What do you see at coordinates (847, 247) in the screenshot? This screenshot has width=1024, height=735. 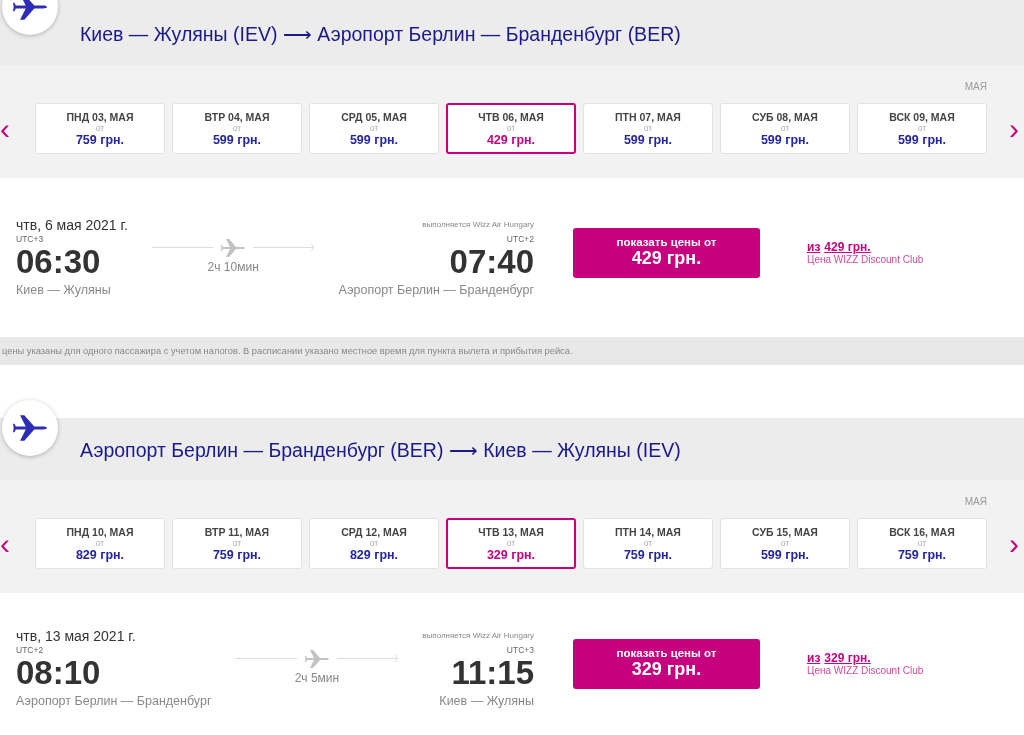 I see `club-price-link: 429 грн.` at bounding box center [847, 247].